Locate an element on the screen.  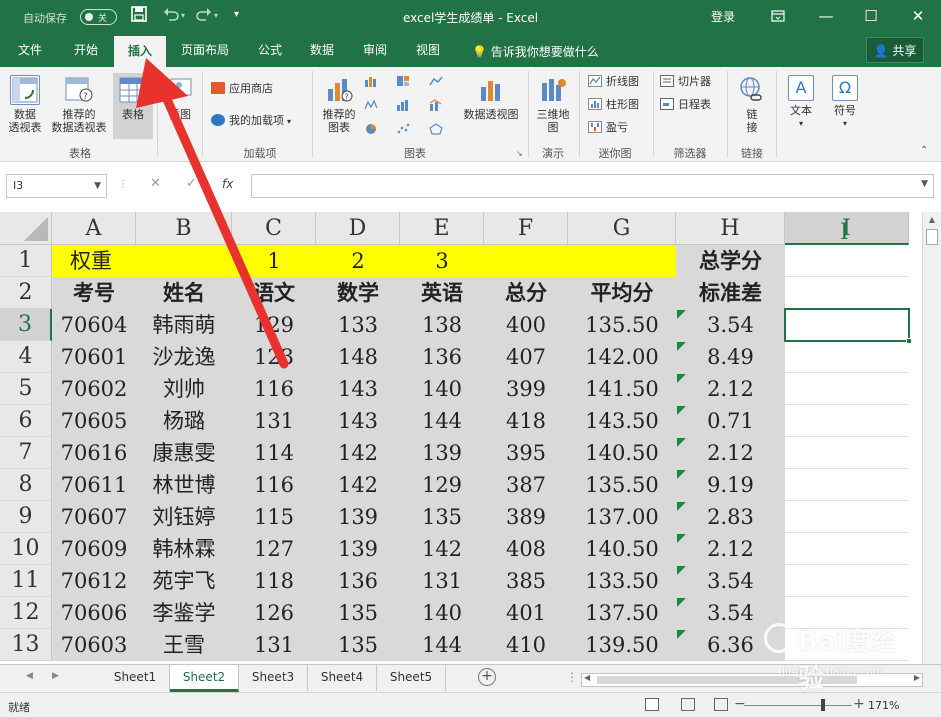
cell-b1 is located at coordinates (184, 261).